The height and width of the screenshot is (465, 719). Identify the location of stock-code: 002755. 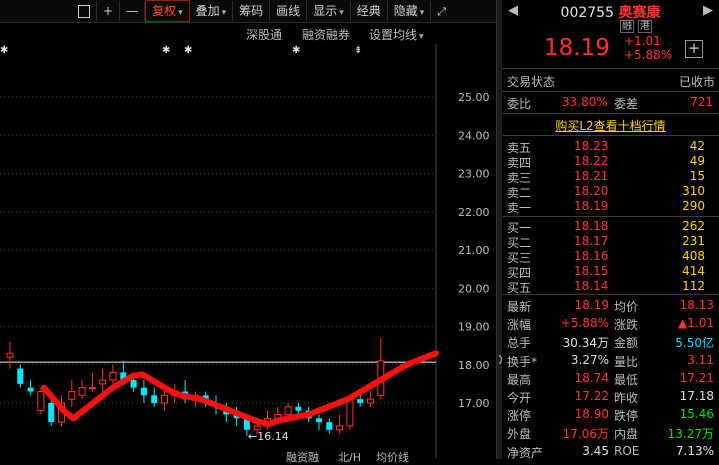
(587, 13).